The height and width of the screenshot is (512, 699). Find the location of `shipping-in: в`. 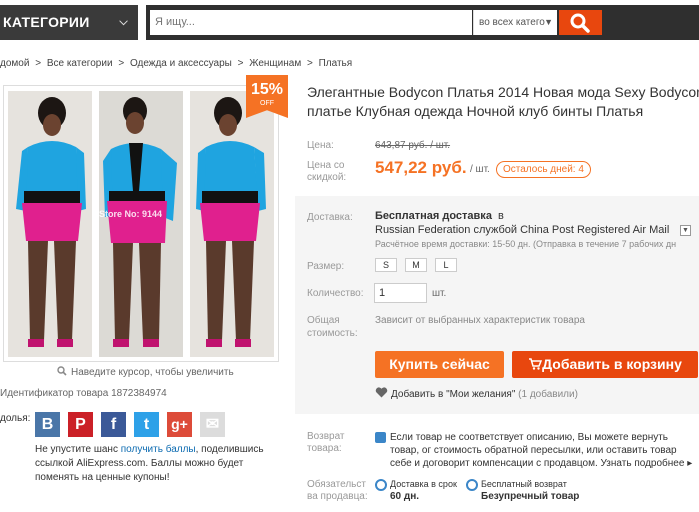

shipping-in: в is located at coordinates (501, 216).